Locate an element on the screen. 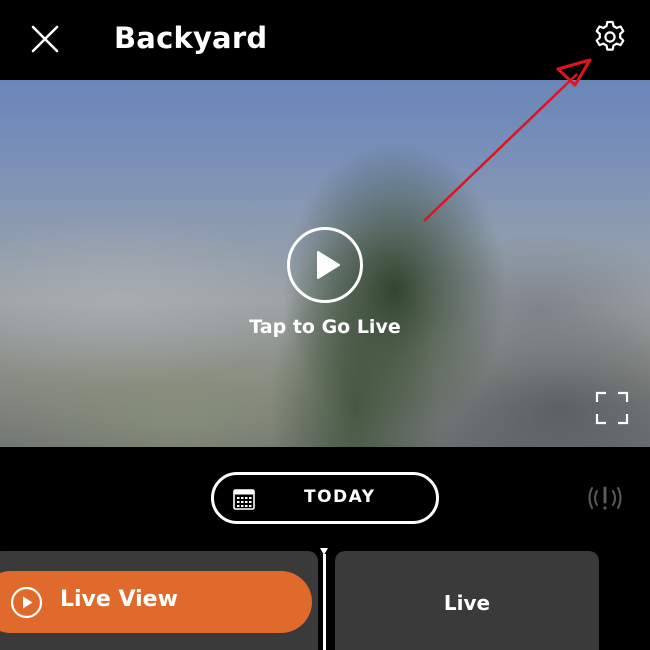  today-label: TODAY is located at coordinates (340, 497).